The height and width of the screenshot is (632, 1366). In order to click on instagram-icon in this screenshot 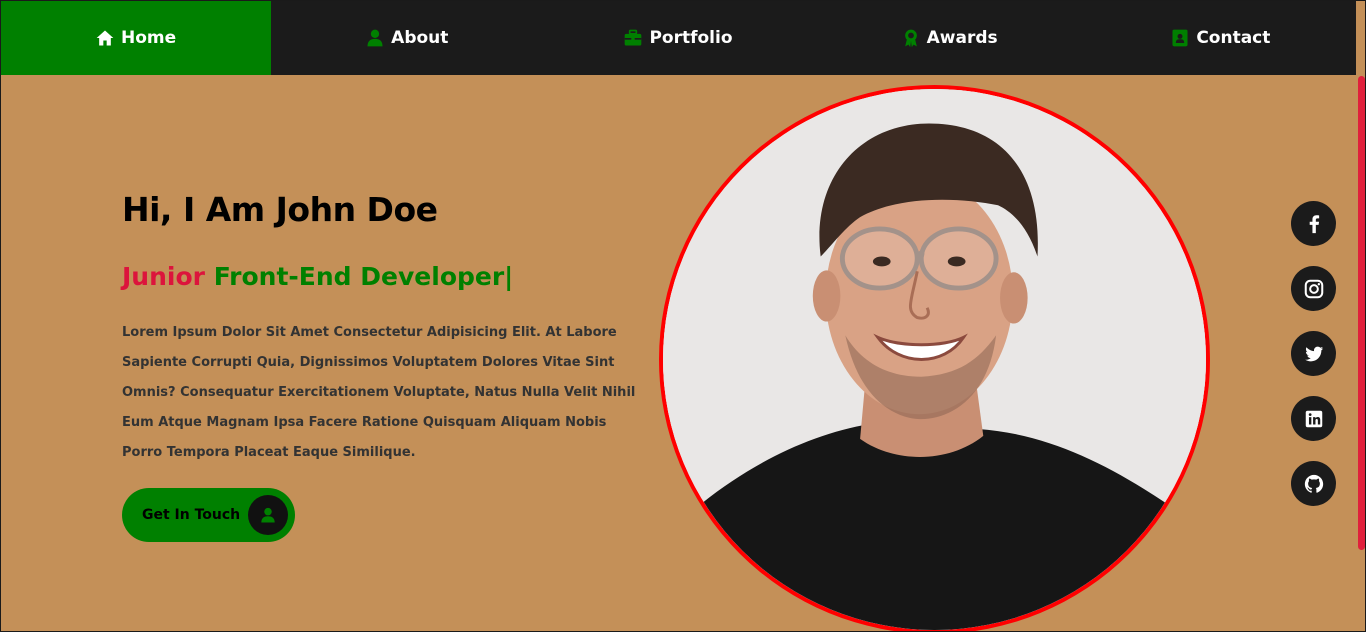, I will do `click(1314, 289)`.